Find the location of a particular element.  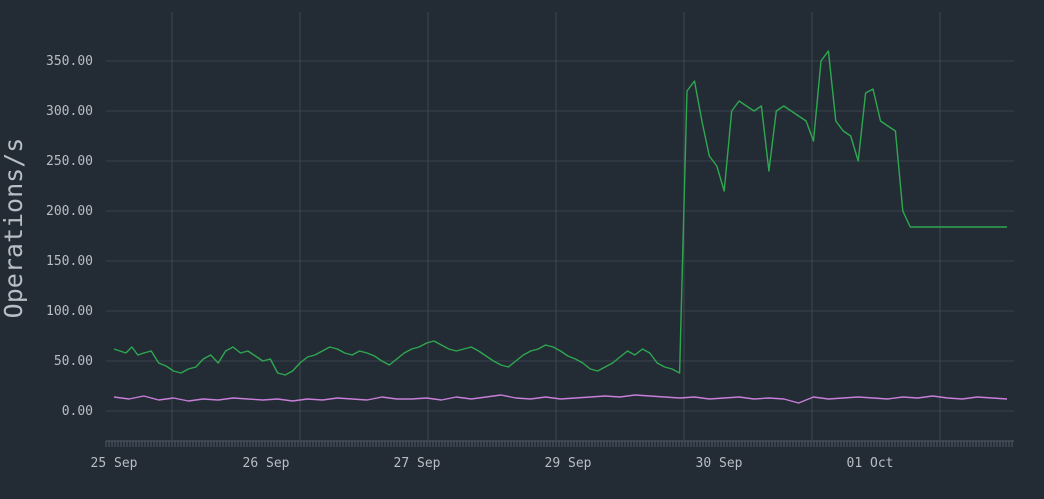

x-tick-label: 30 Sep is located at coordinates (719, 463).